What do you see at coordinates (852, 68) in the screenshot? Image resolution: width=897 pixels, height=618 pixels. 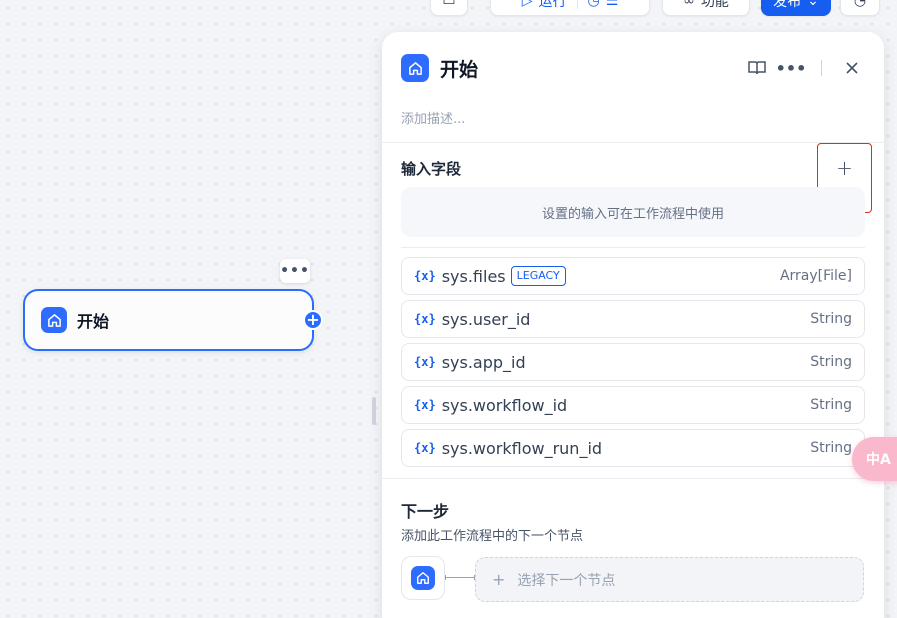 I see `close-icon` at bounding box center [852, 68].